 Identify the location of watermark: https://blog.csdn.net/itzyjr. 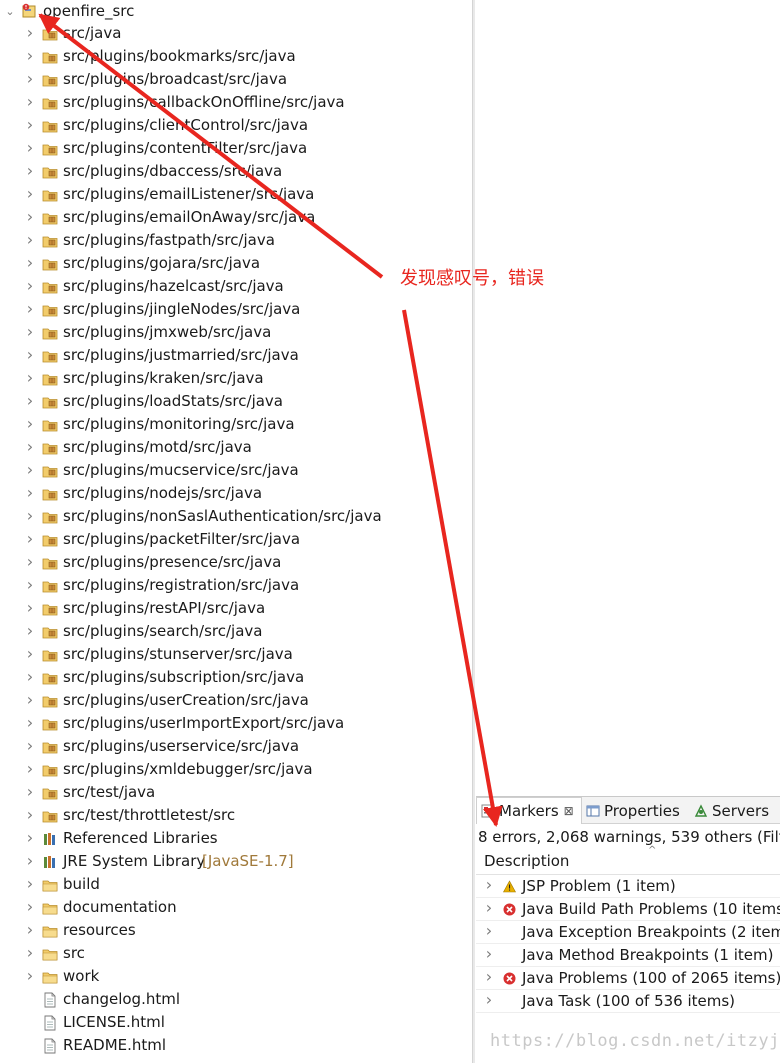
(635, 1041).